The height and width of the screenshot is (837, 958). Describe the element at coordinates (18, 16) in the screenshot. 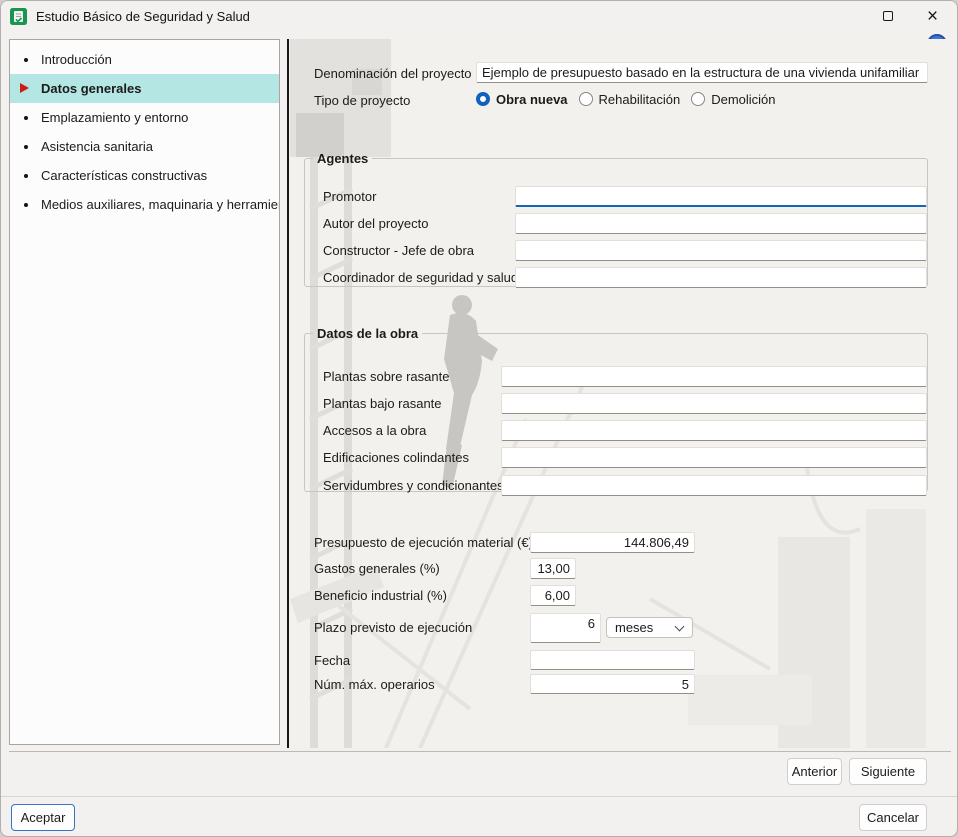

I see `app-icon` at that location.